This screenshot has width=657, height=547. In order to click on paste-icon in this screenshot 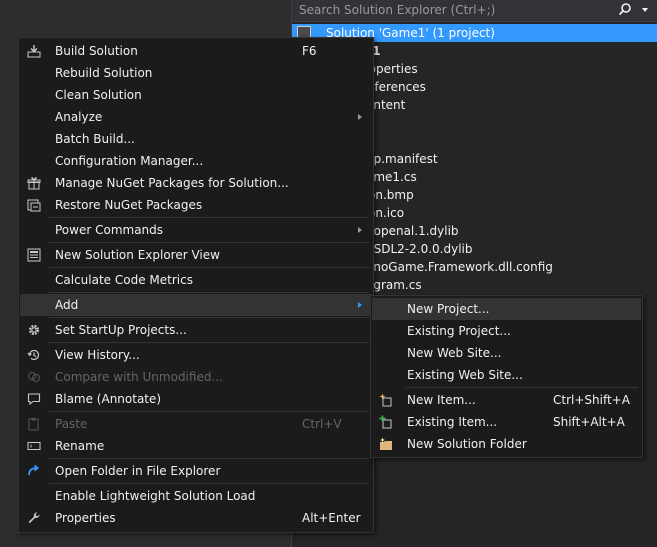, I will do `click(33, 424)`.